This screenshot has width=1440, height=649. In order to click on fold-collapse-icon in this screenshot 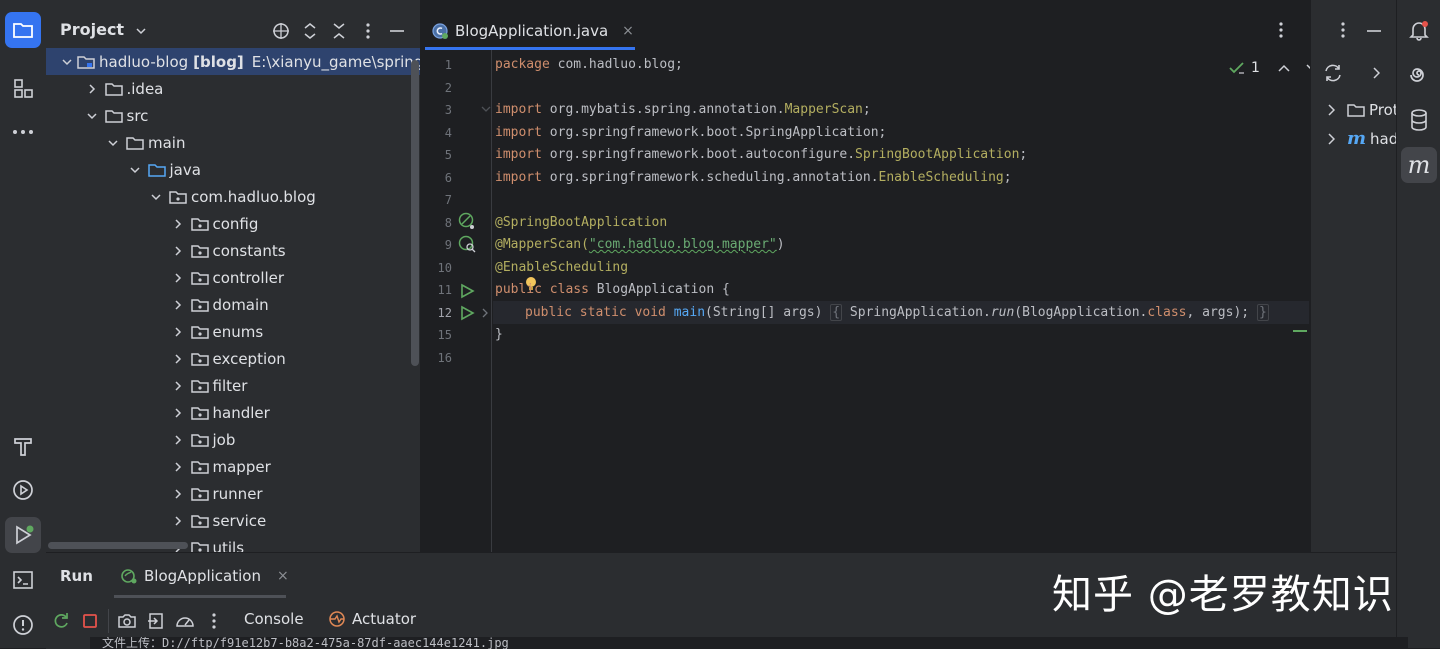, I will do `click(486, 109)`.